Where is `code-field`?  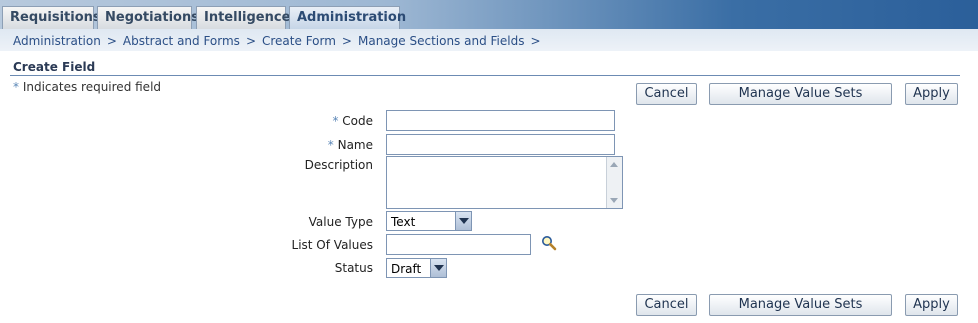 code-field is located at coordinates (500, 120).